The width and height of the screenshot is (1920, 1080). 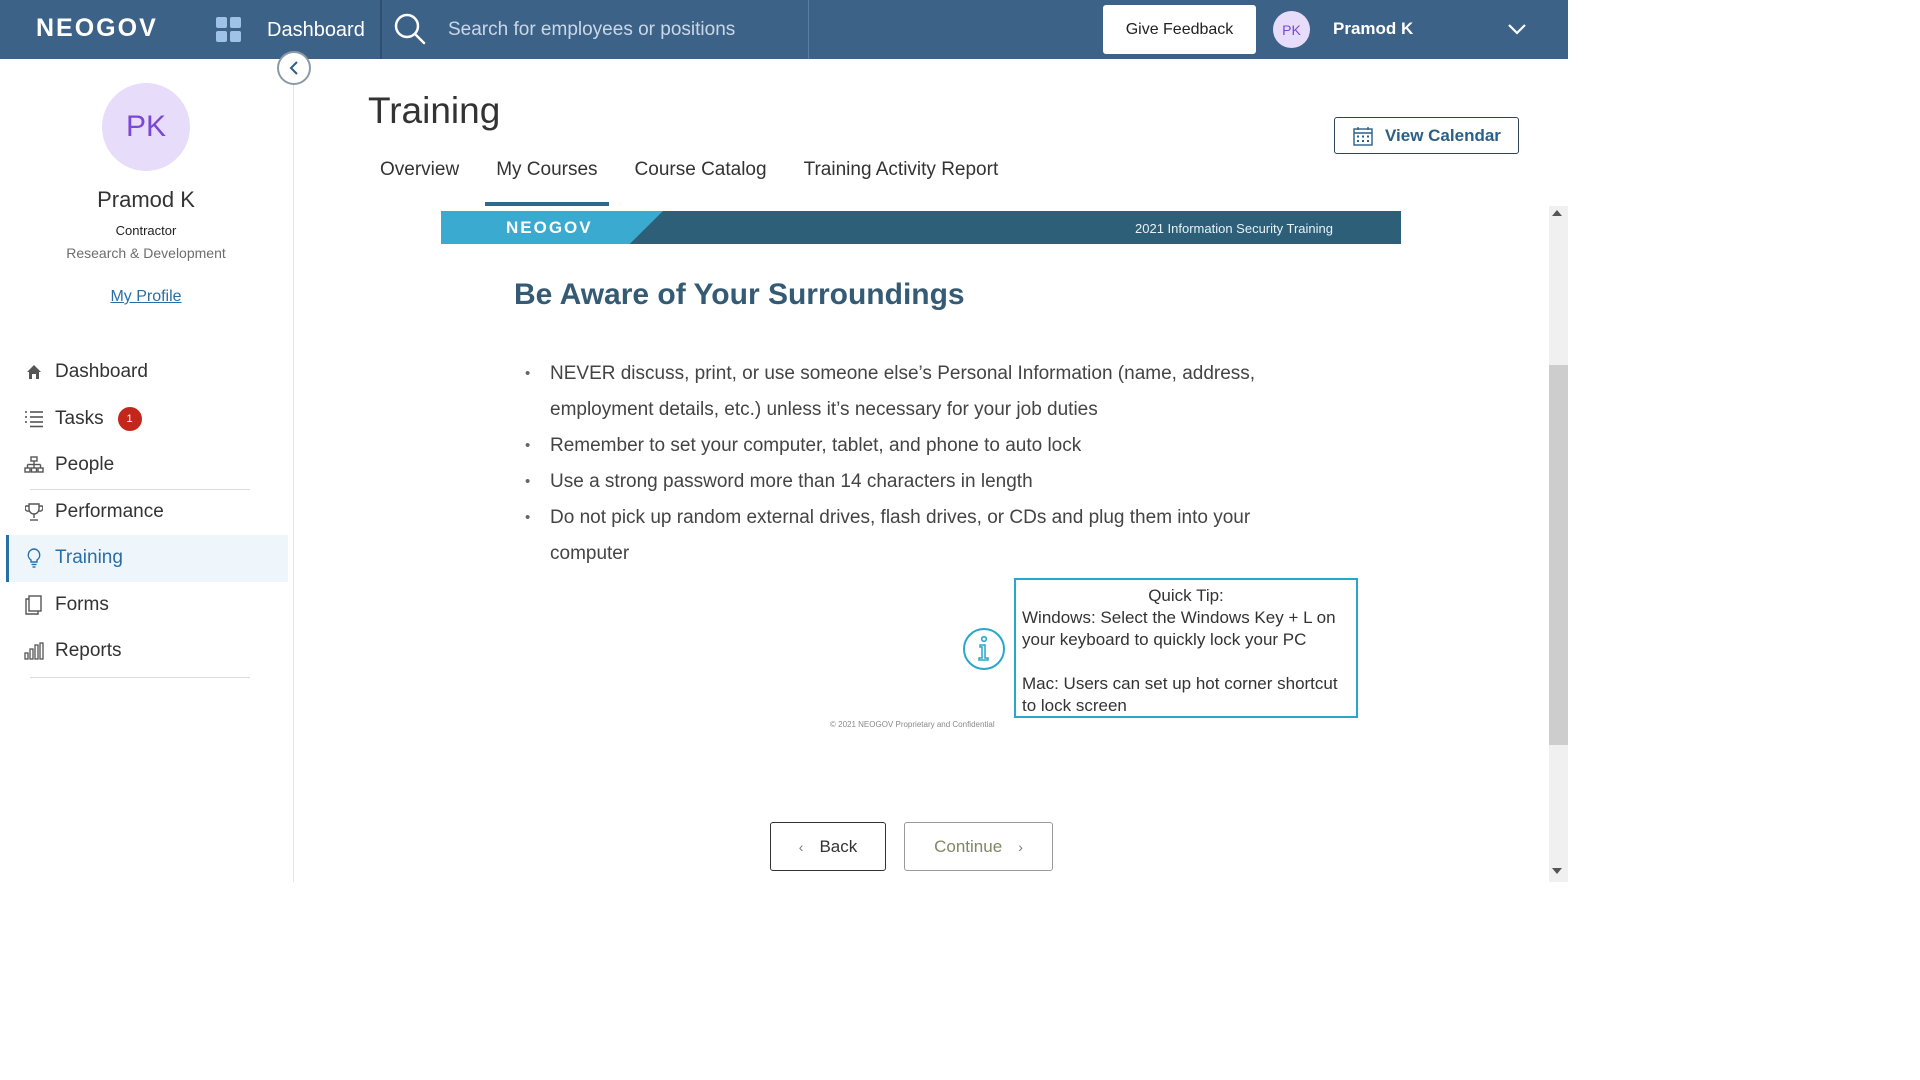 I want to click on sidebar-item-label: Performance, so click(x=109, y=511).